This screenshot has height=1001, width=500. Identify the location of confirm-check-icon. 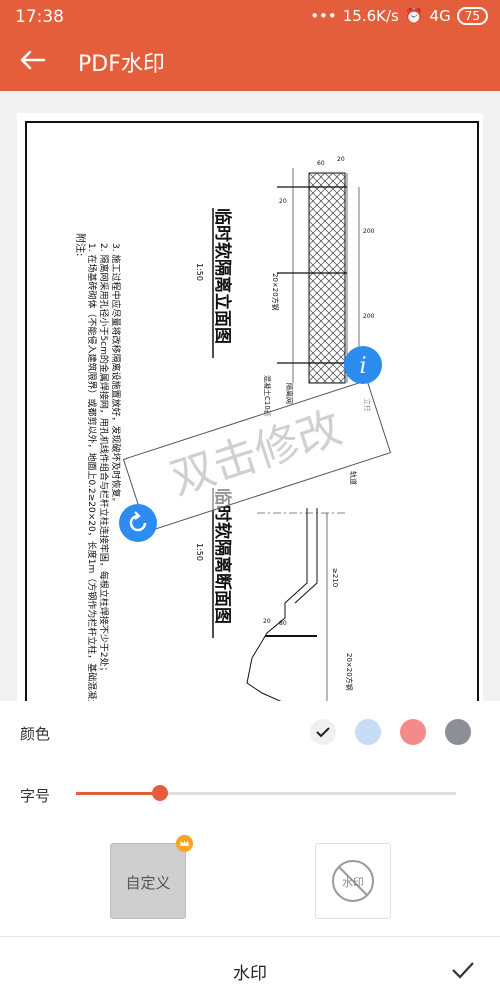
(463, 970).